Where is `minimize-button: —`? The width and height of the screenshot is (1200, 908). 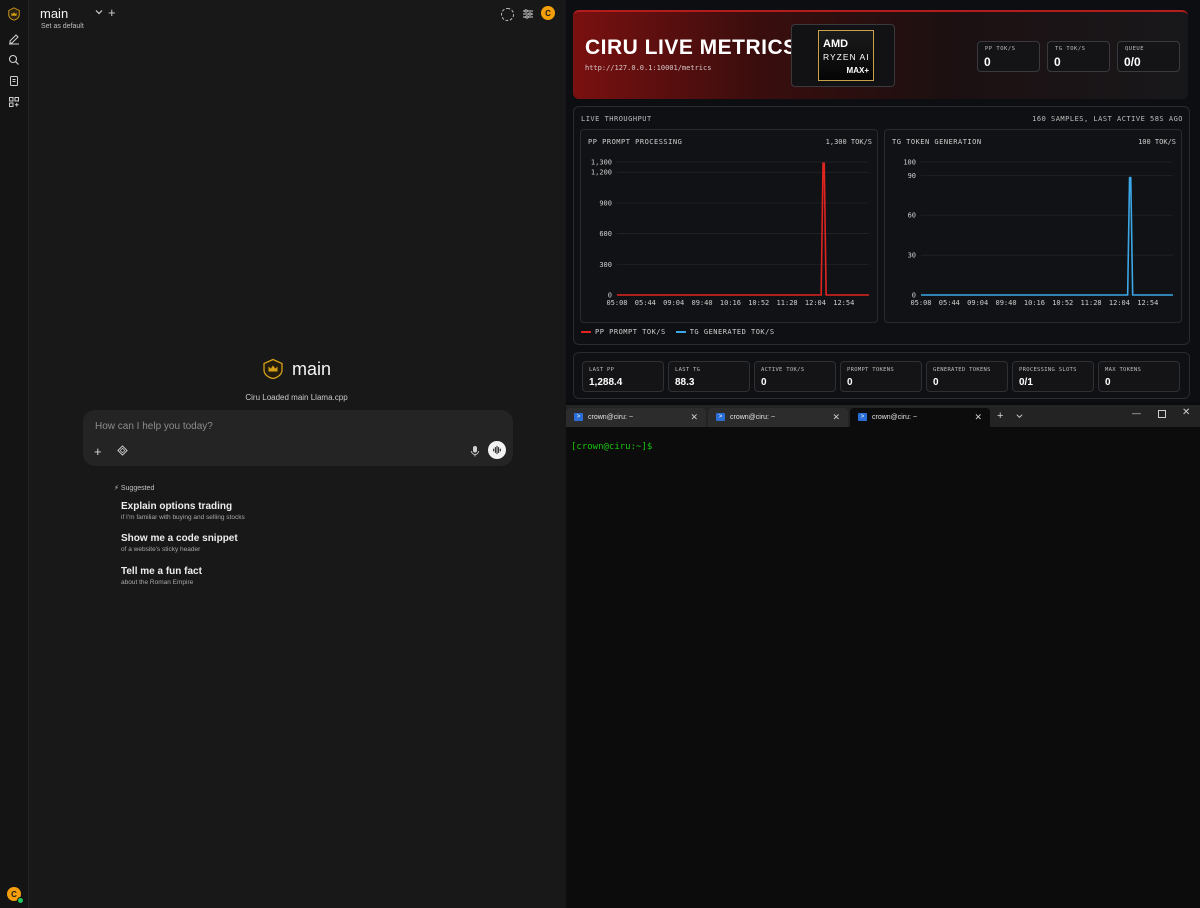
minimize-button: — is located at coordinates (1136, 413).